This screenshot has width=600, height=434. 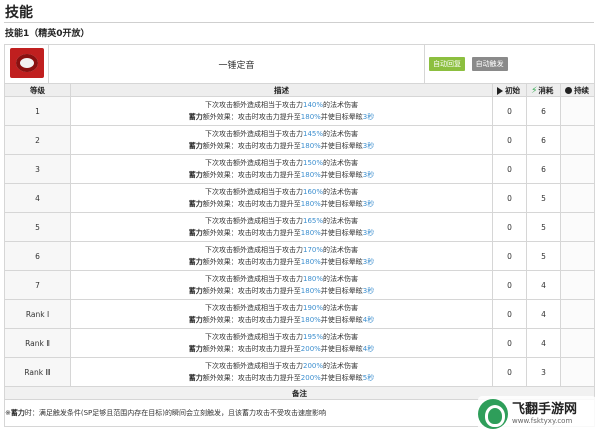 What do you see at coordinates (578, 90) in the screenshot?
I see `col-duration: 持续` at bounding box center [578, 90].